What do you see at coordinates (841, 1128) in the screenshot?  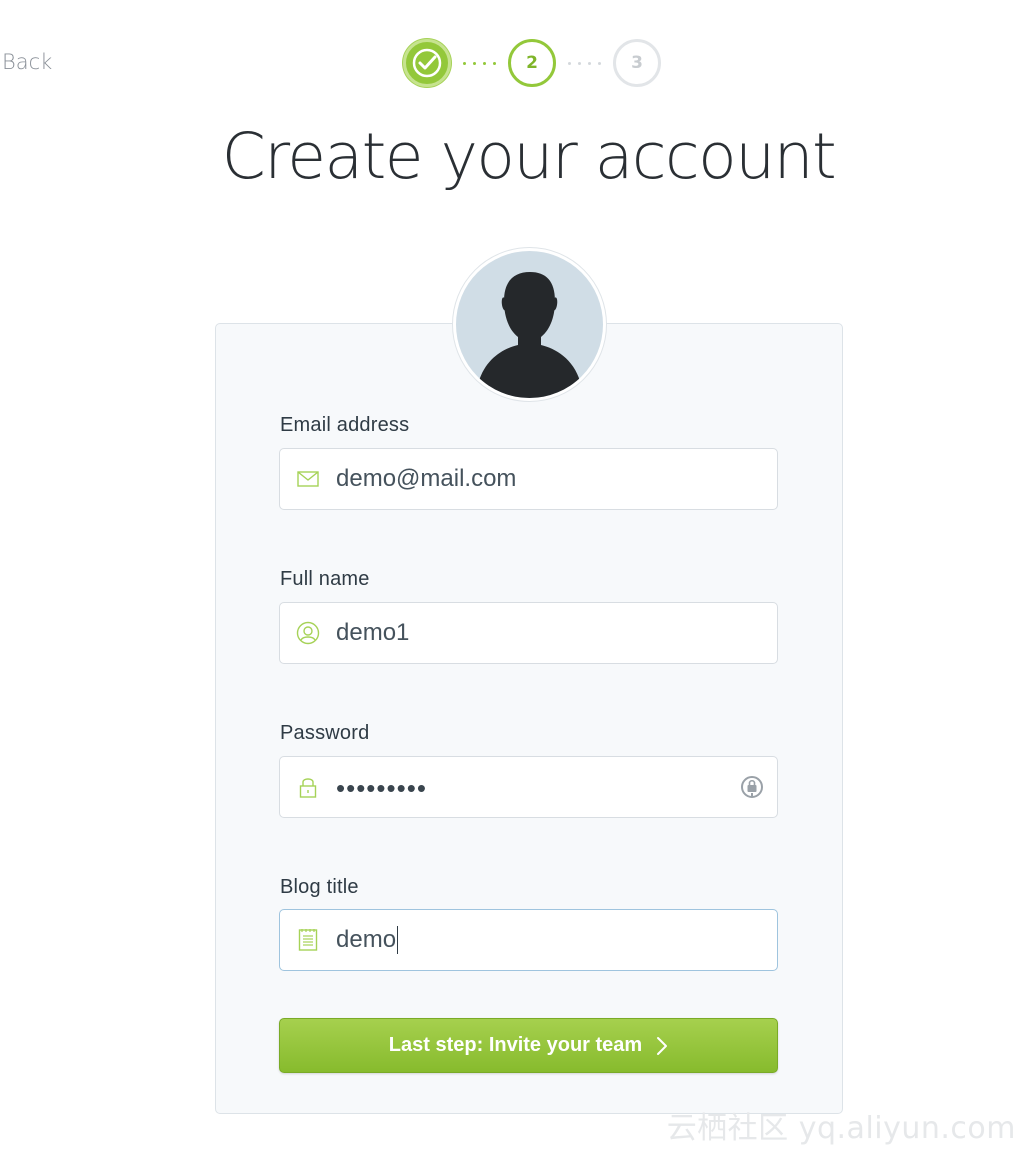 I see `watermark: 云栖社区 yq.aliyun.com` at bounding box center [841, 1128].